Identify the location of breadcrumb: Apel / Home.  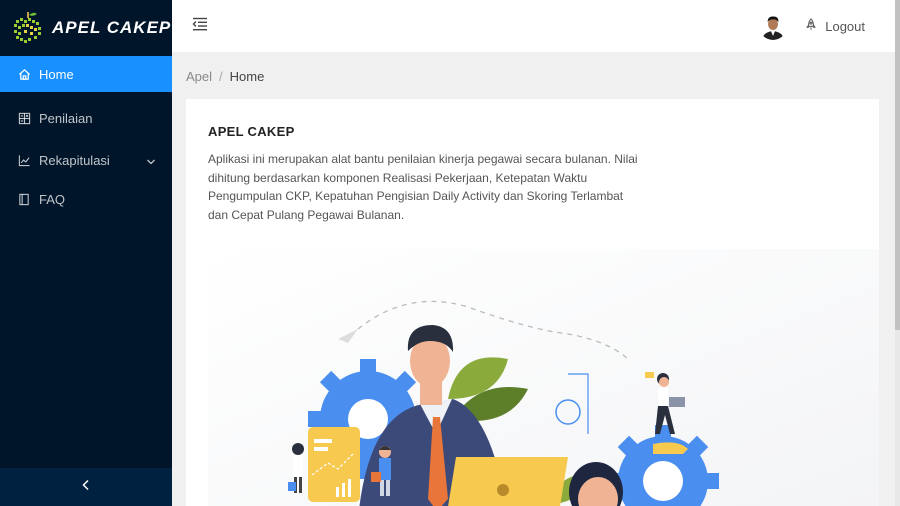
(225, 76).